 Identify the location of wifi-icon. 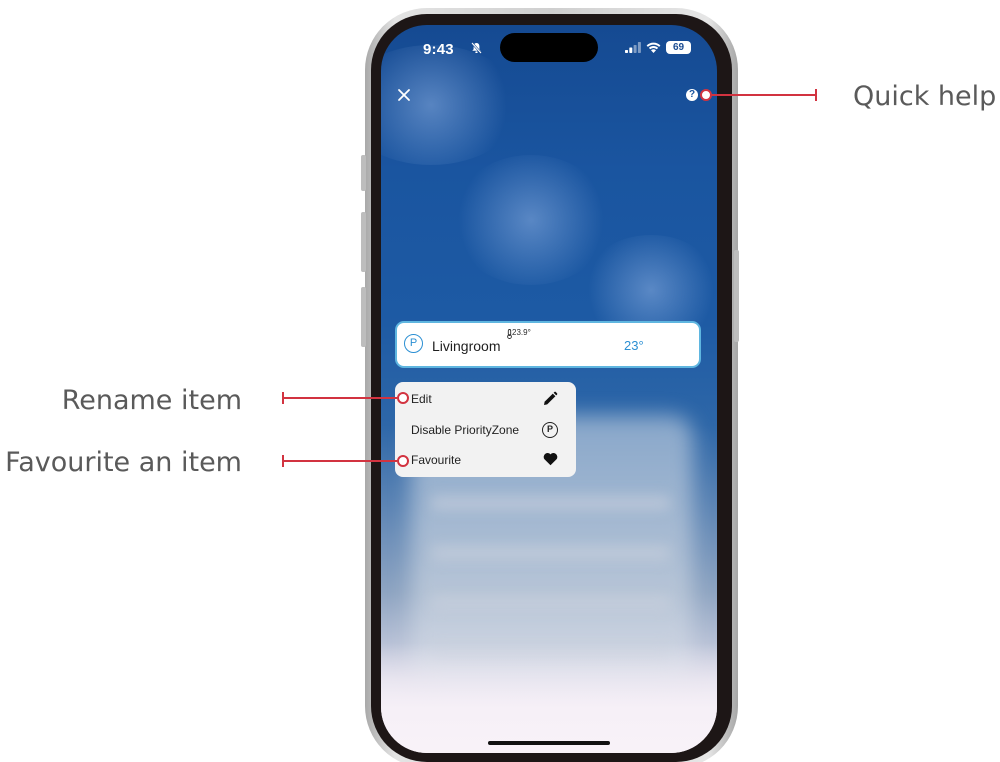
(653, 47).